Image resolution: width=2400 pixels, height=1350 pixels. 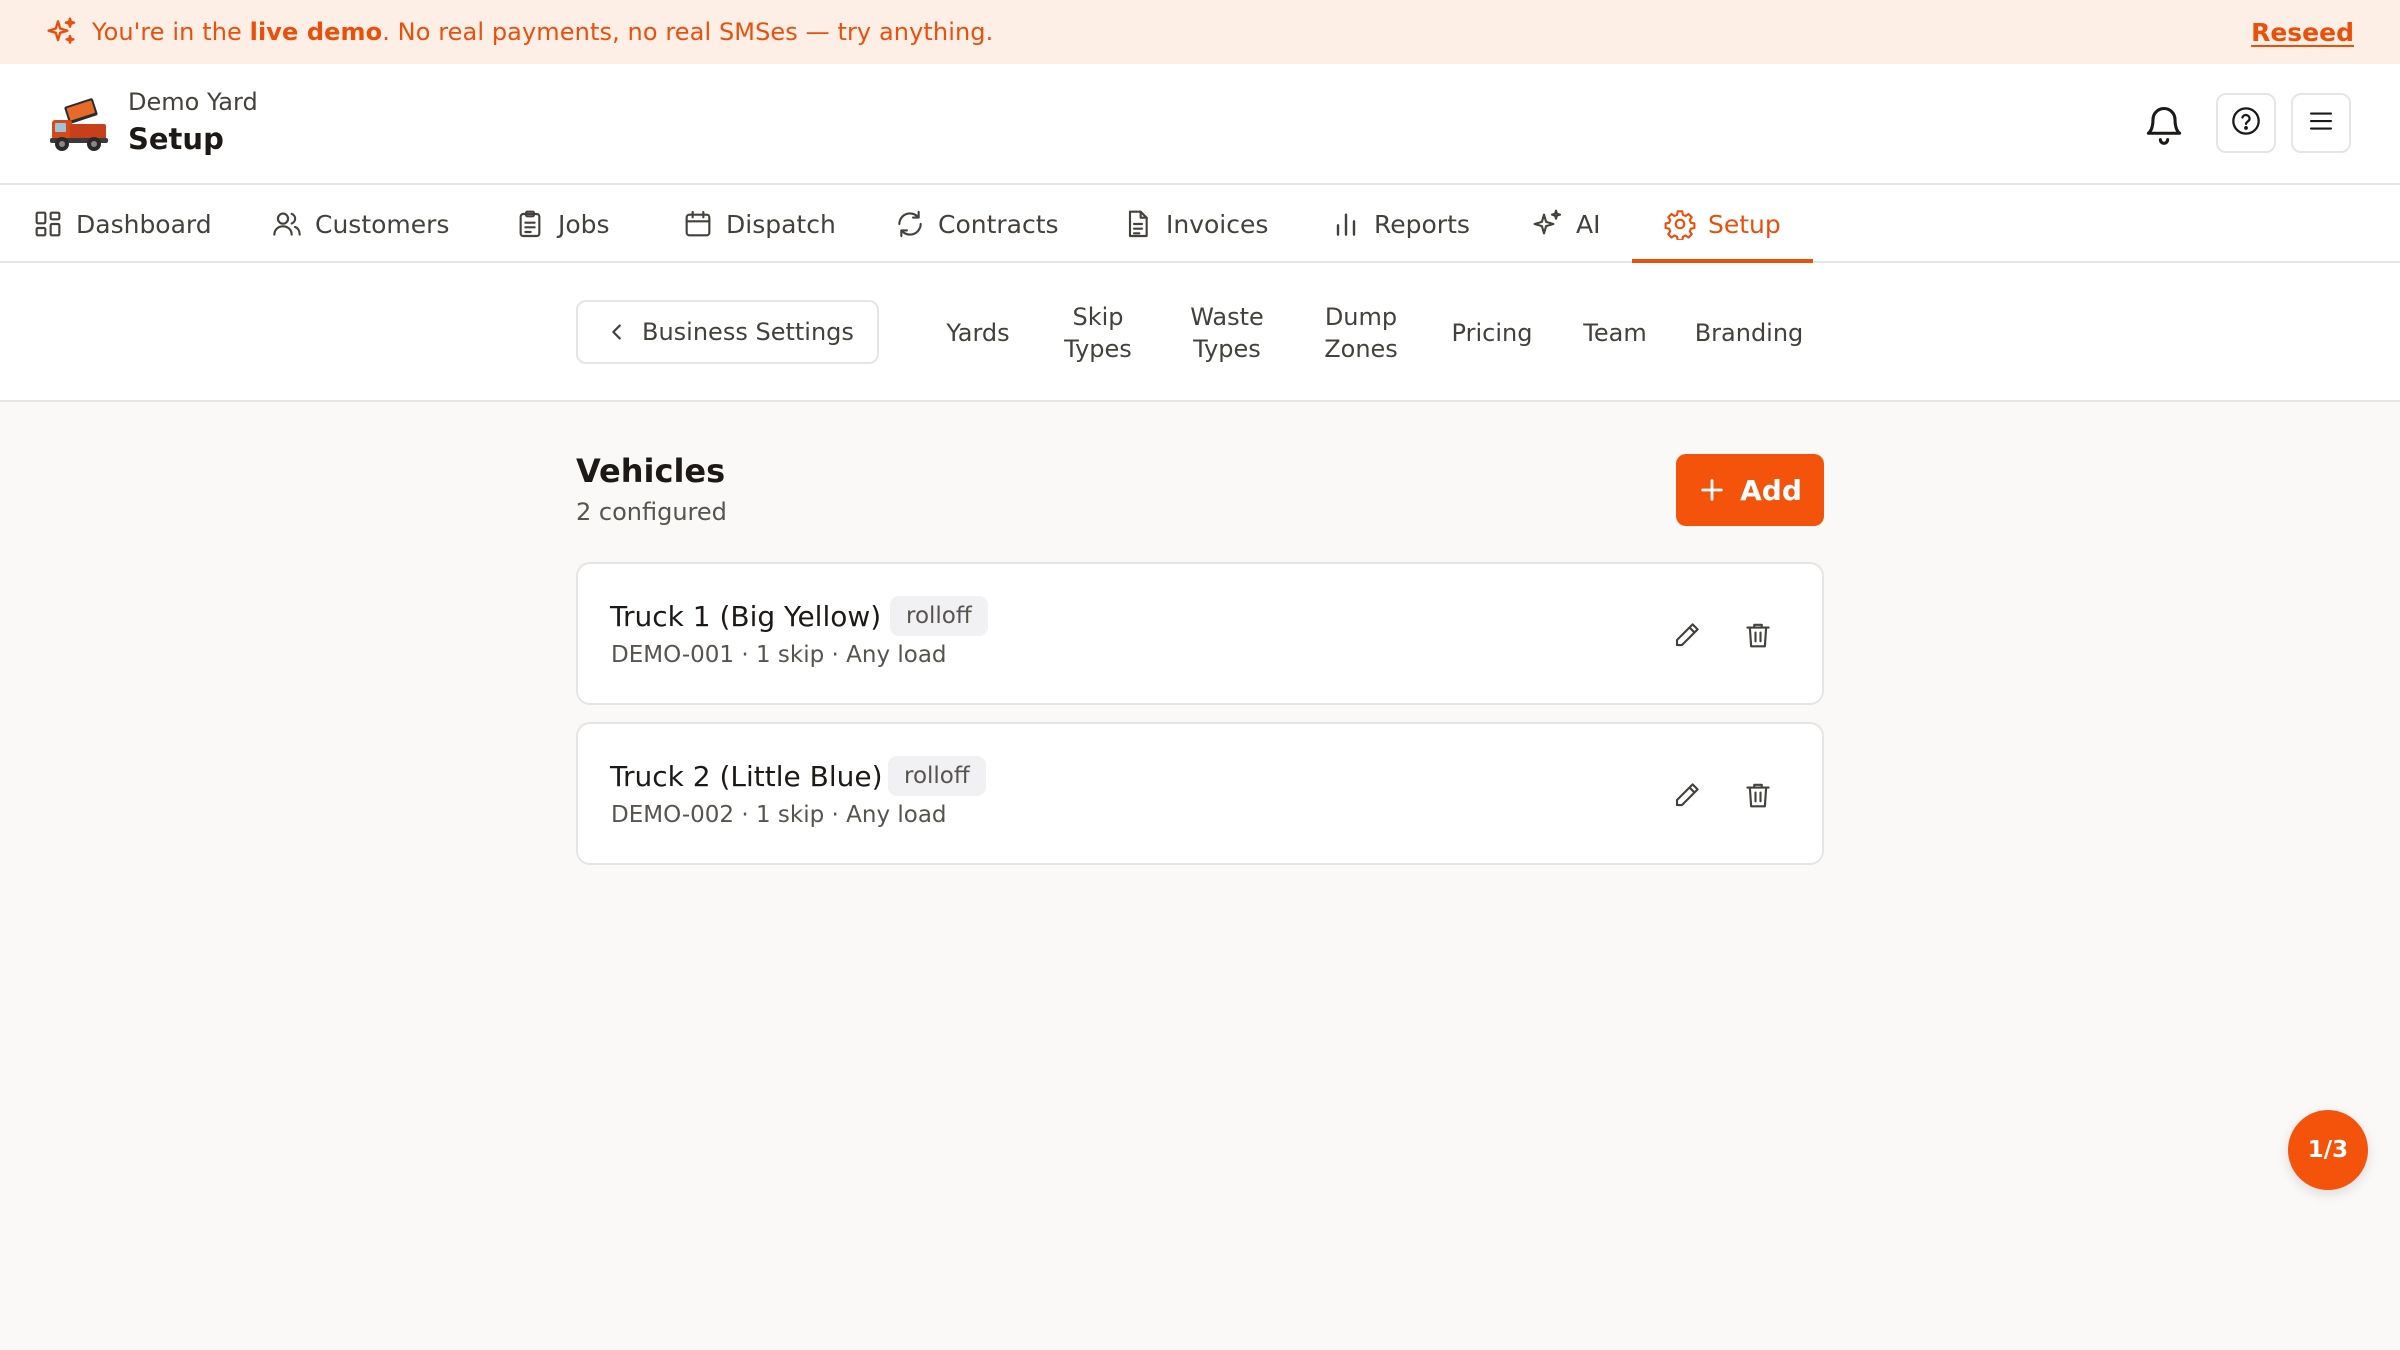 I want to click on chevron-left-icon, so click(x=616, y=332).